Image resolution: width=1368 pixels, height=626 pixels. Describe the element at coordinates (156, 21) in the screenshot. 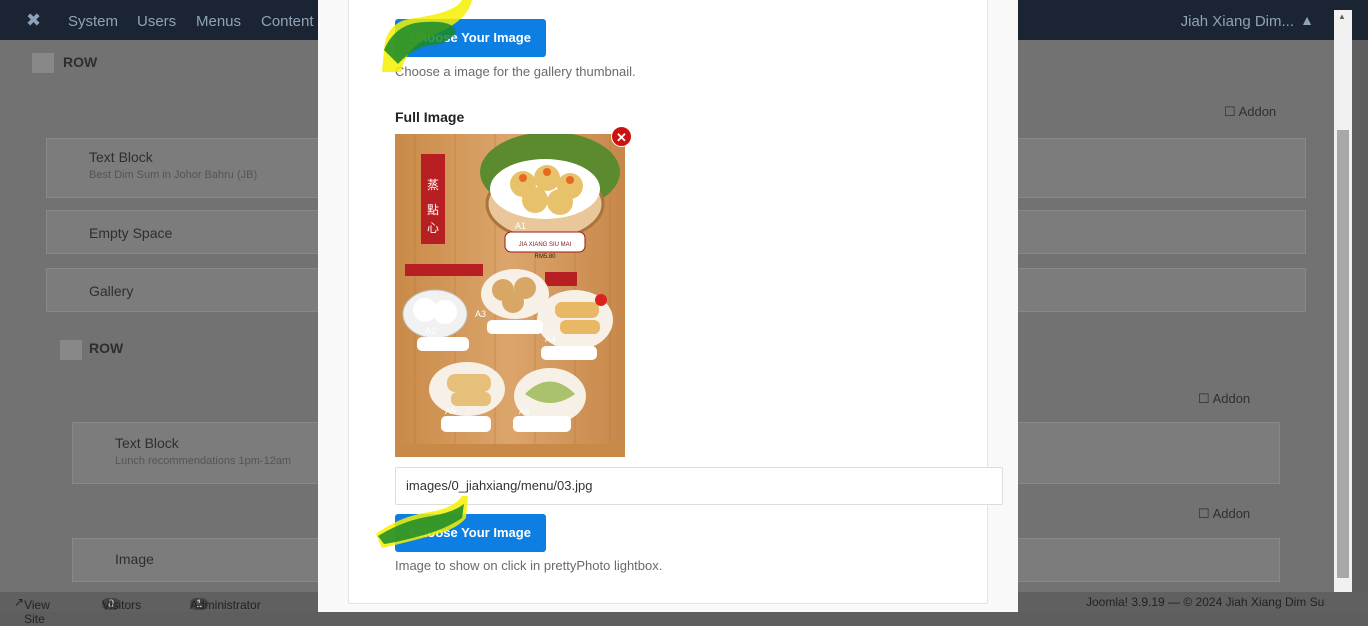

I see `menu-users: Users` at that location.